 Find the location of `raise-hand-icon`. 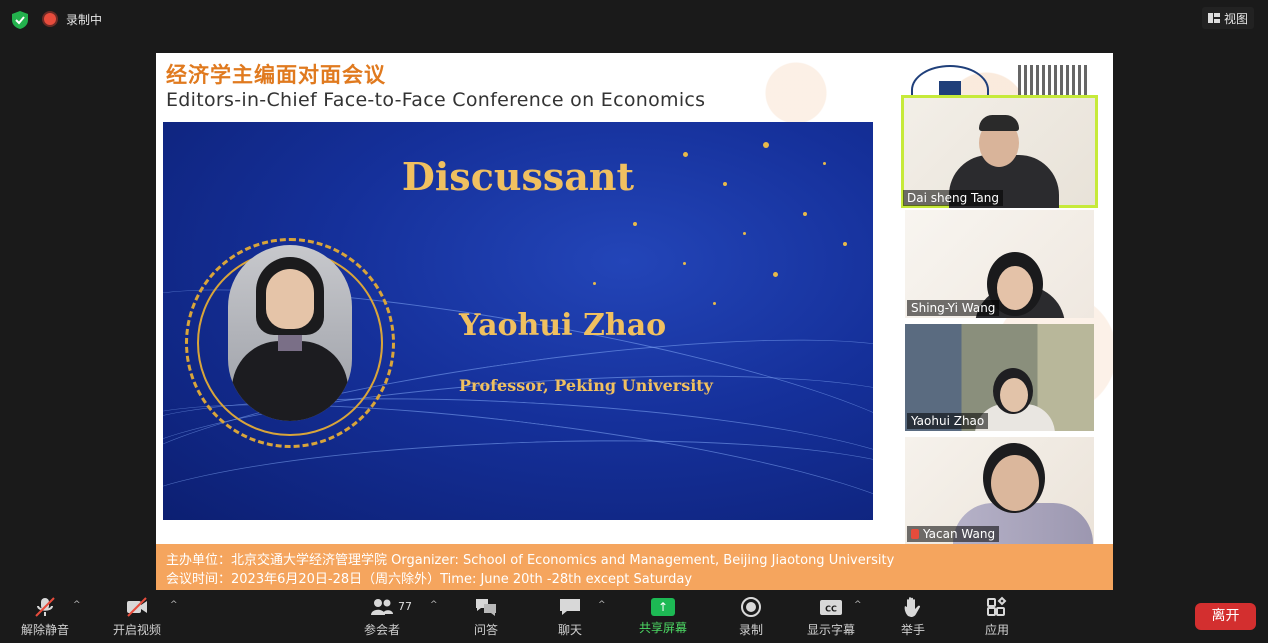

raise-hand-icon is located at coordinates (913, 607).